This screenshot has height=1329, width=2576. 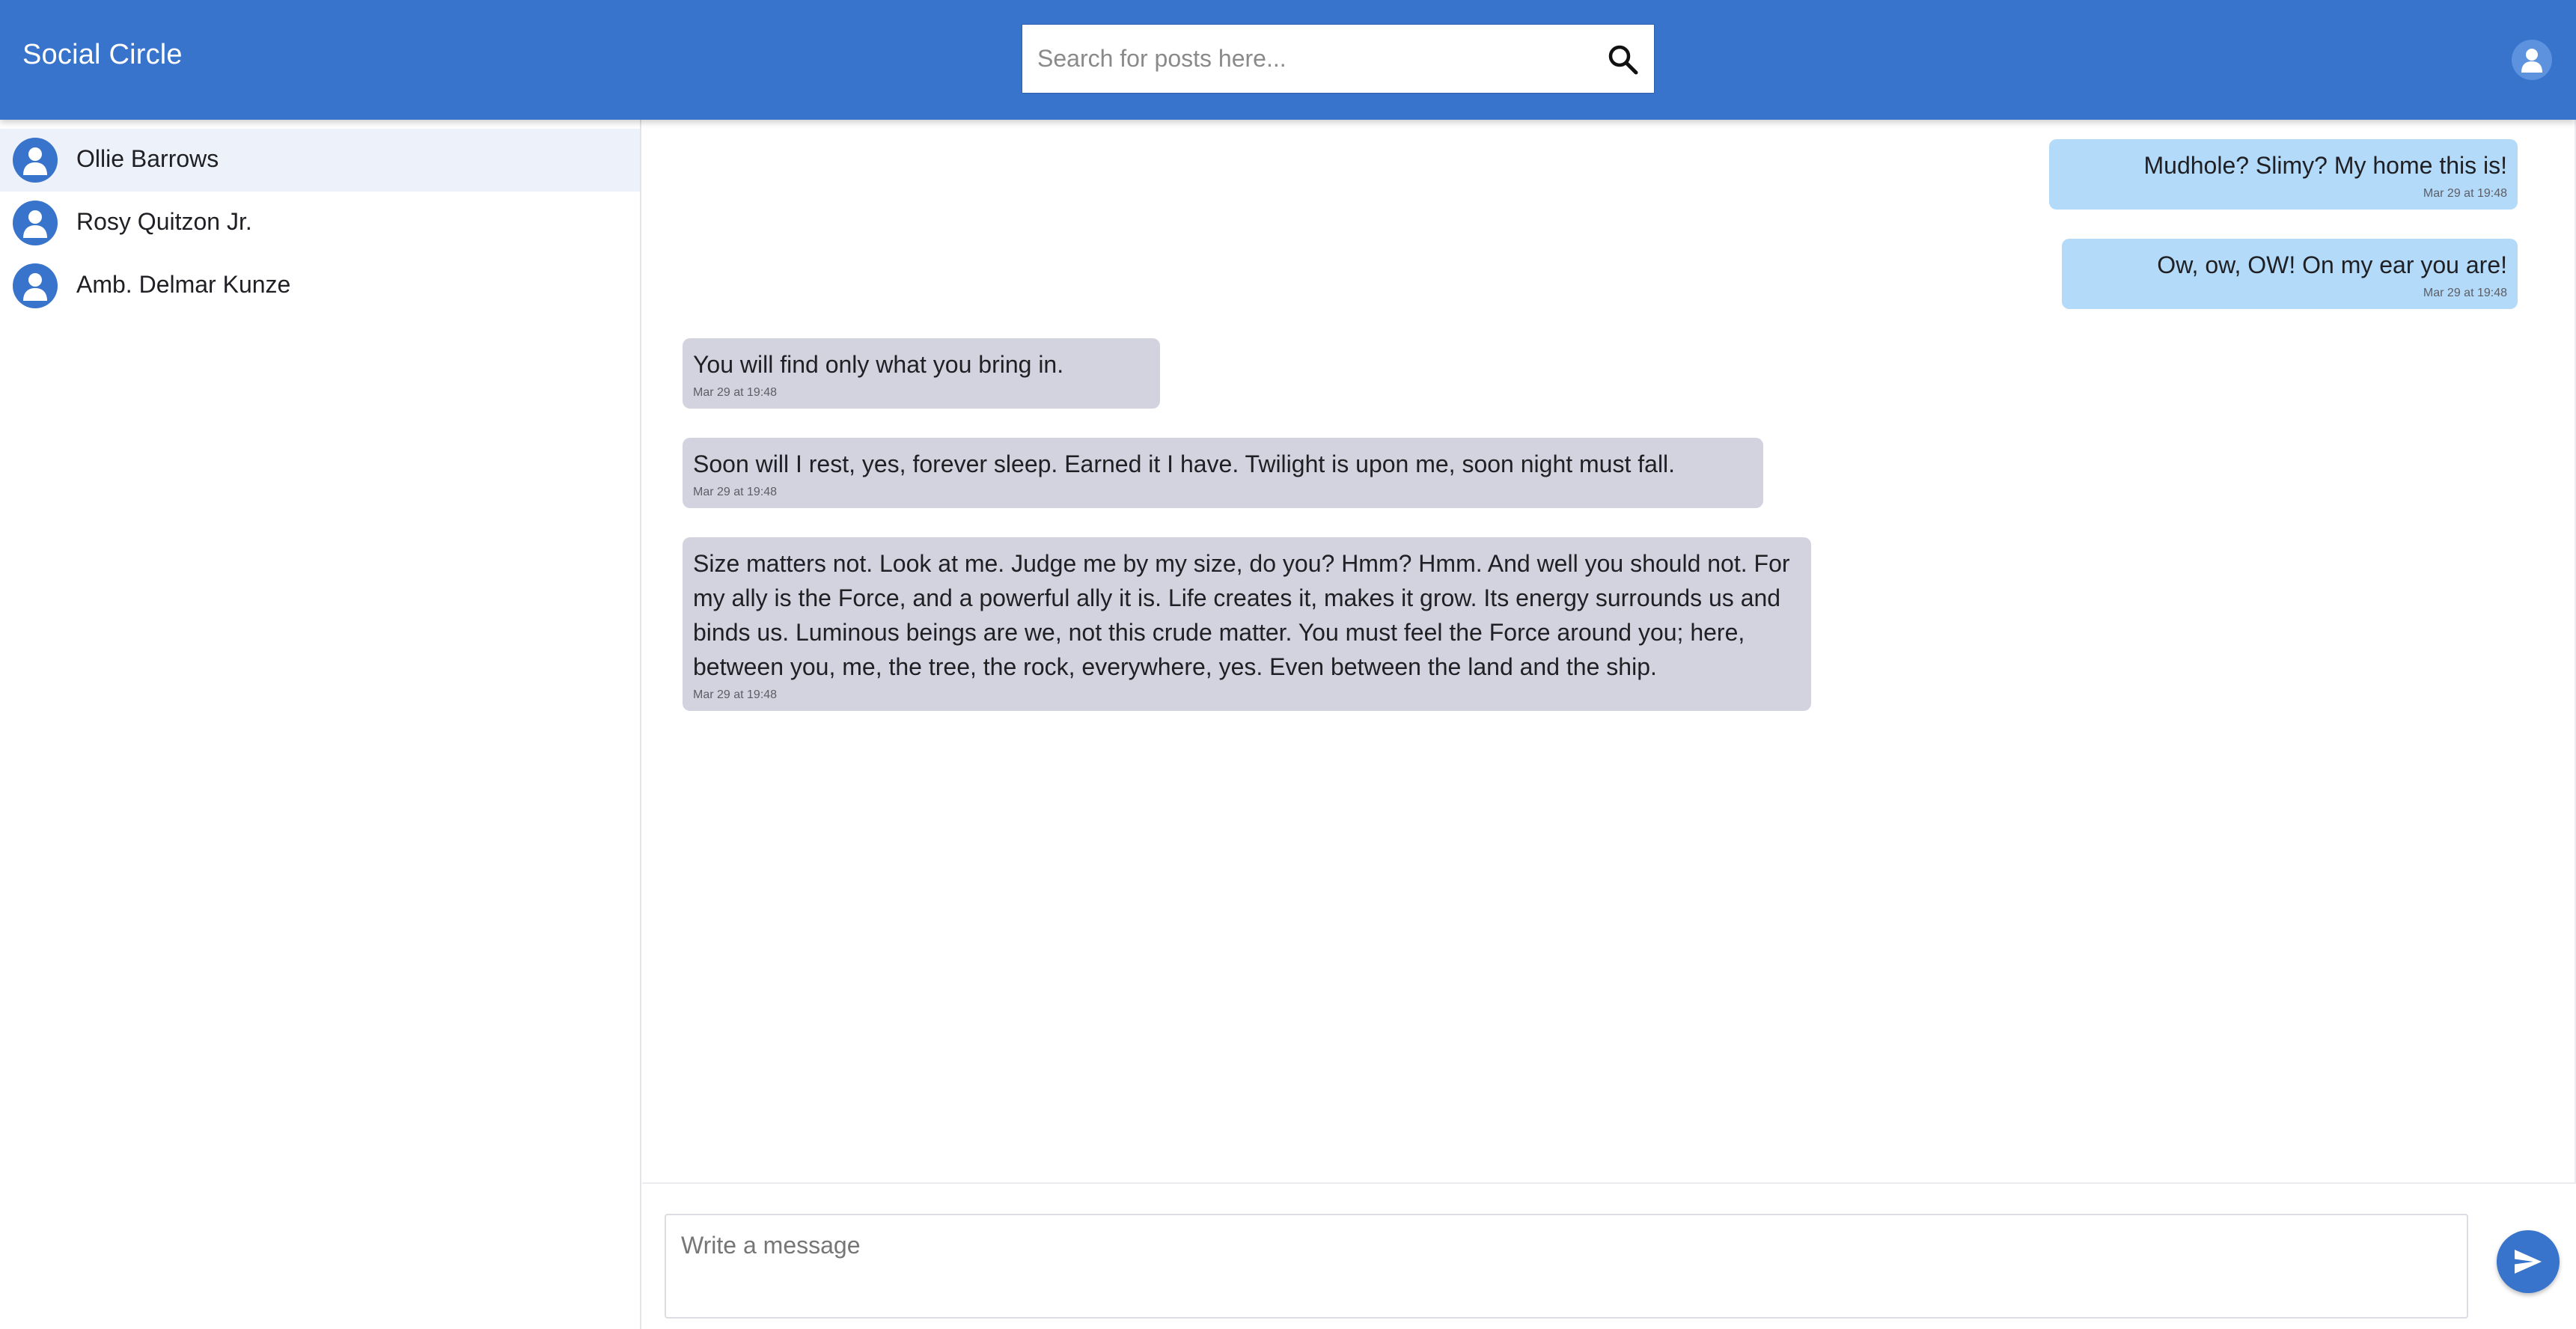 I want to click on search-input, so click(x=1306, y=59).